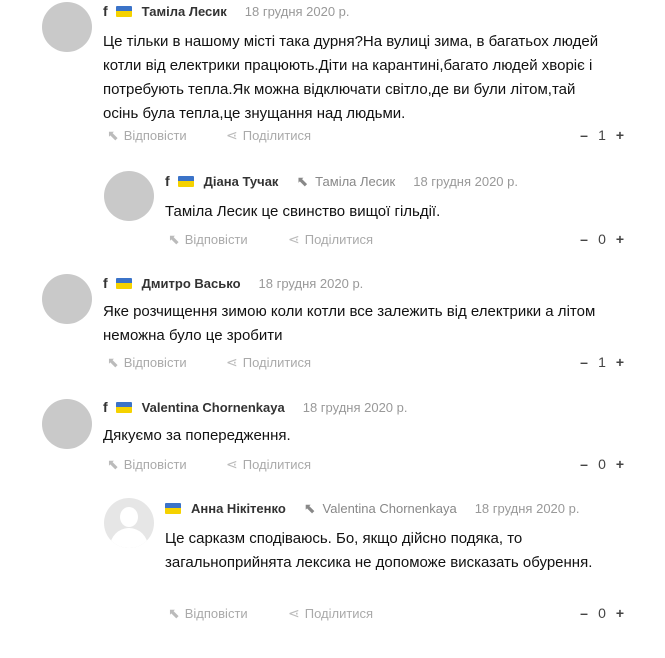 Image resolution: width=665 pixels, height=658 pixels. Describe the element at coordinates (238, 508) in the screenshot. I see `author-name: Анна Нікітенко` at that location.